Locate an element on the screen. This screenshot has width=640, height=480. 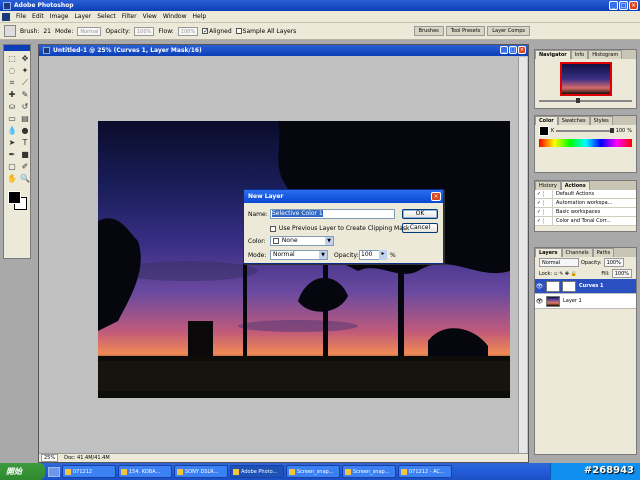
menu-edit: Edit is located at coordinates (38, 16).